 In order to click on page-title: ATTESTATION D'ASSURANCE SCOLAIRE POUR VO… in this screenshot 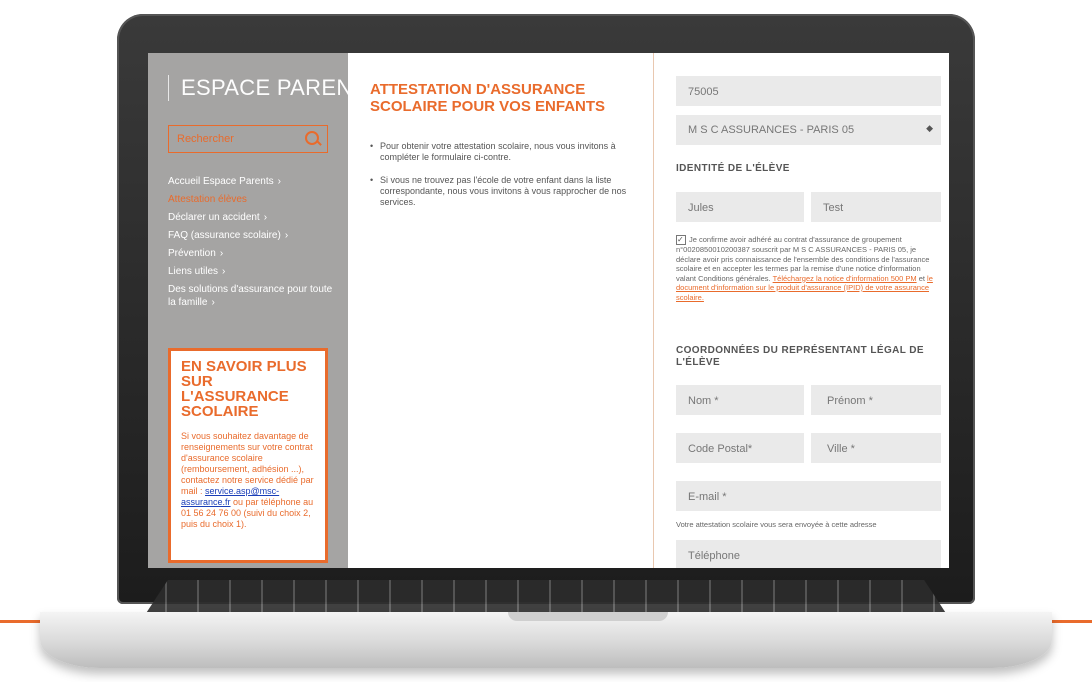, I will do `click(488, 98)`.